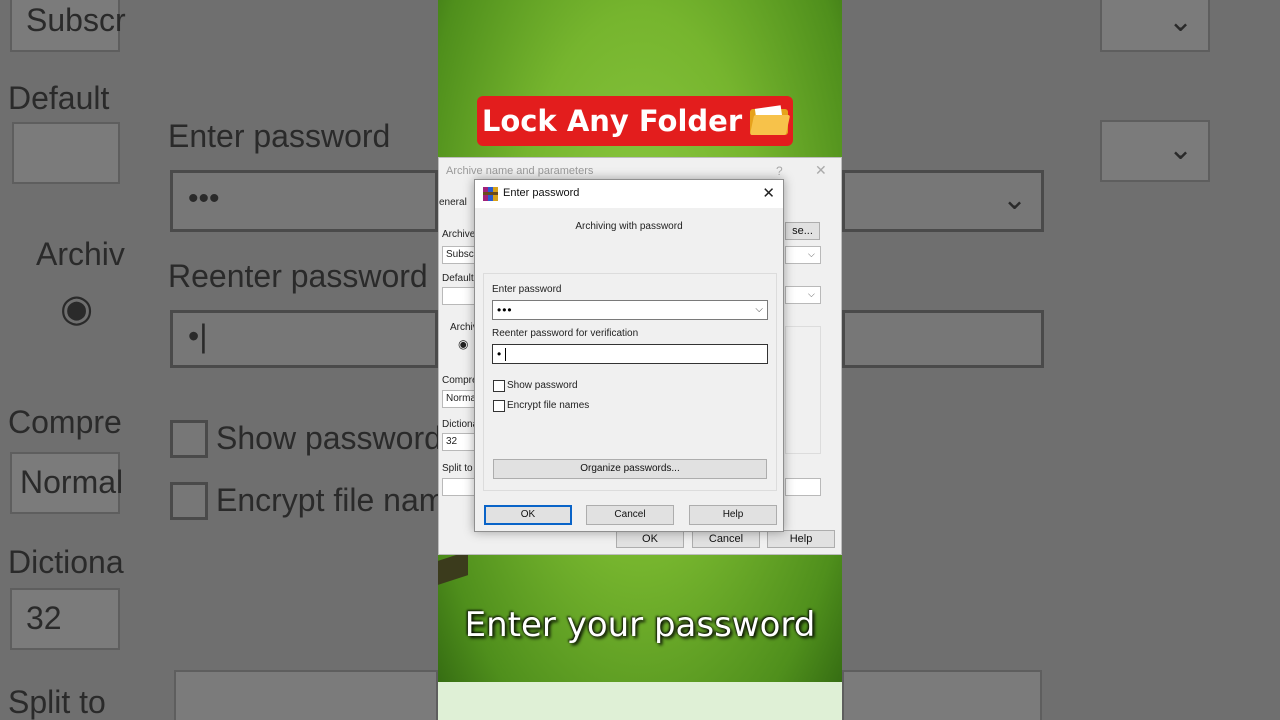 The image size is (1280, 720). Describe the element at coordinates (72, 482) in the screenshot. I see `bg-text-normal: Normal` at that location.